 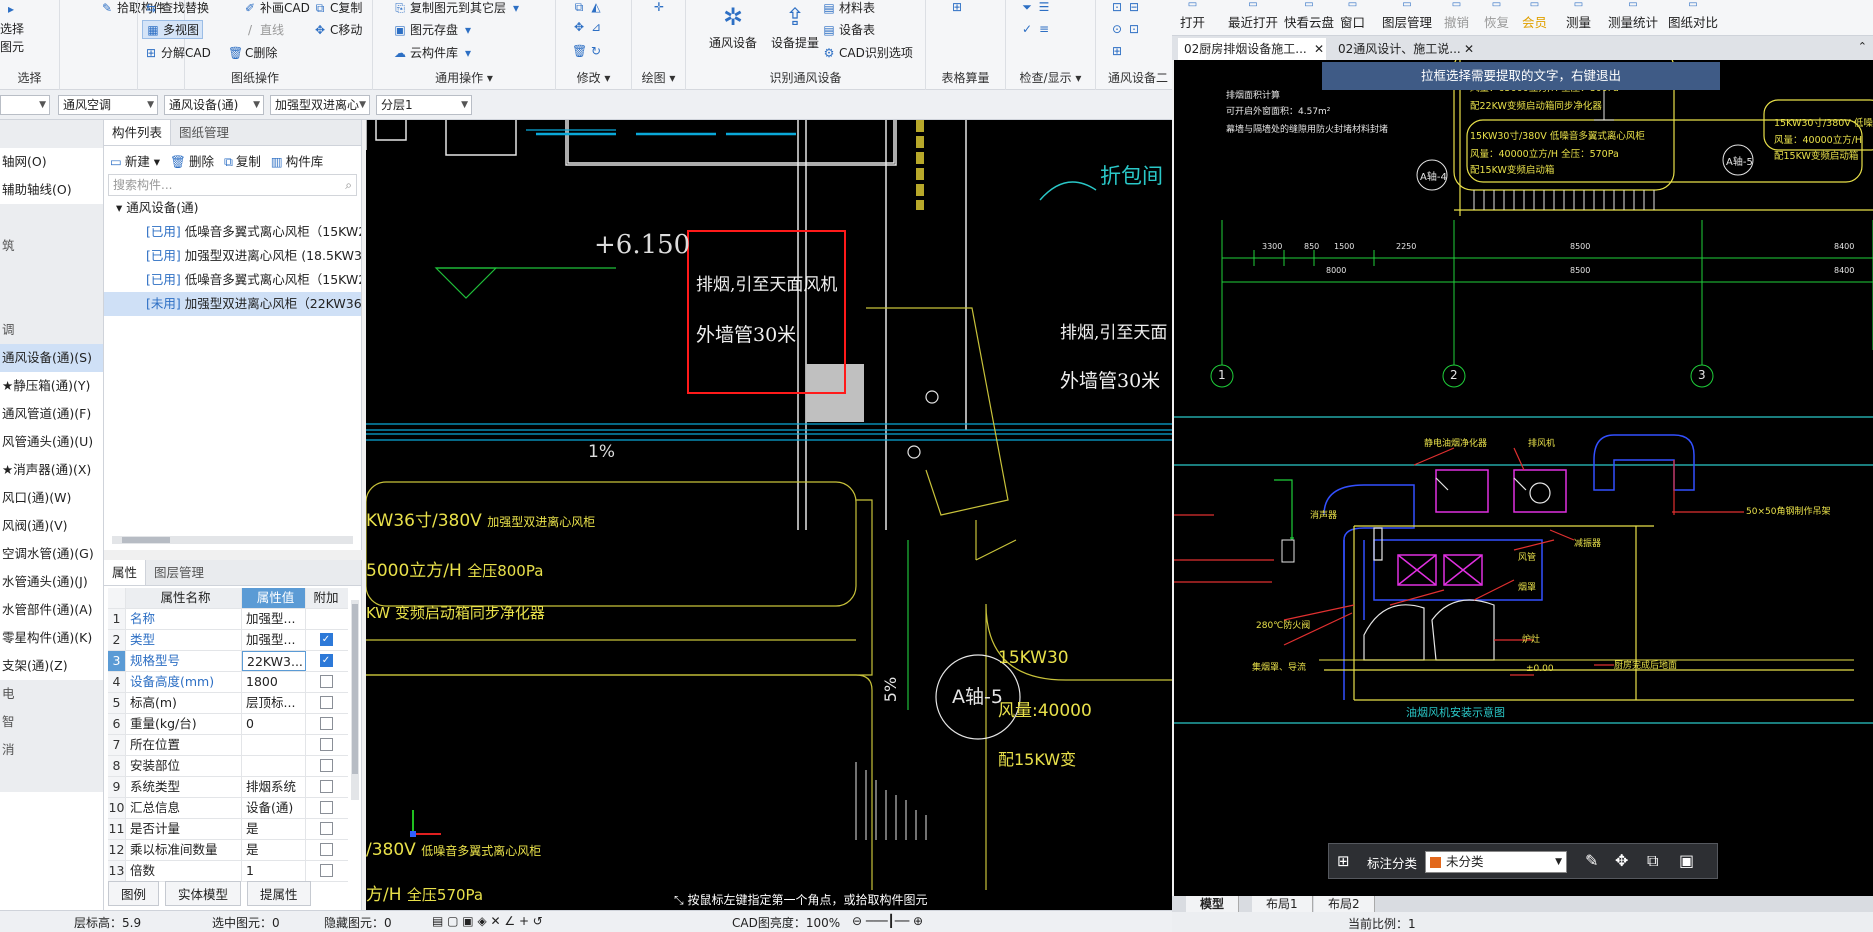 I want to click on floor-combo: ▼, so click(x=25, y=105).